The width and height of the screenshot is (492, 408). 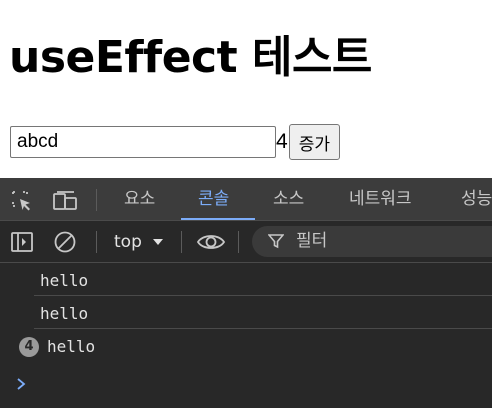 I want to click on filter-icon, so click(x=276, y=243).